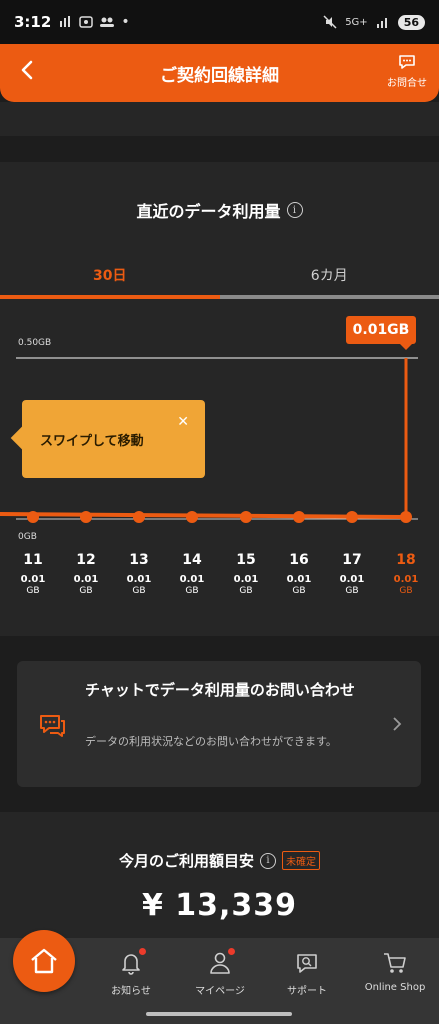  I want to click on day-column-11: 11 0.01 GB, so click(33, 574).